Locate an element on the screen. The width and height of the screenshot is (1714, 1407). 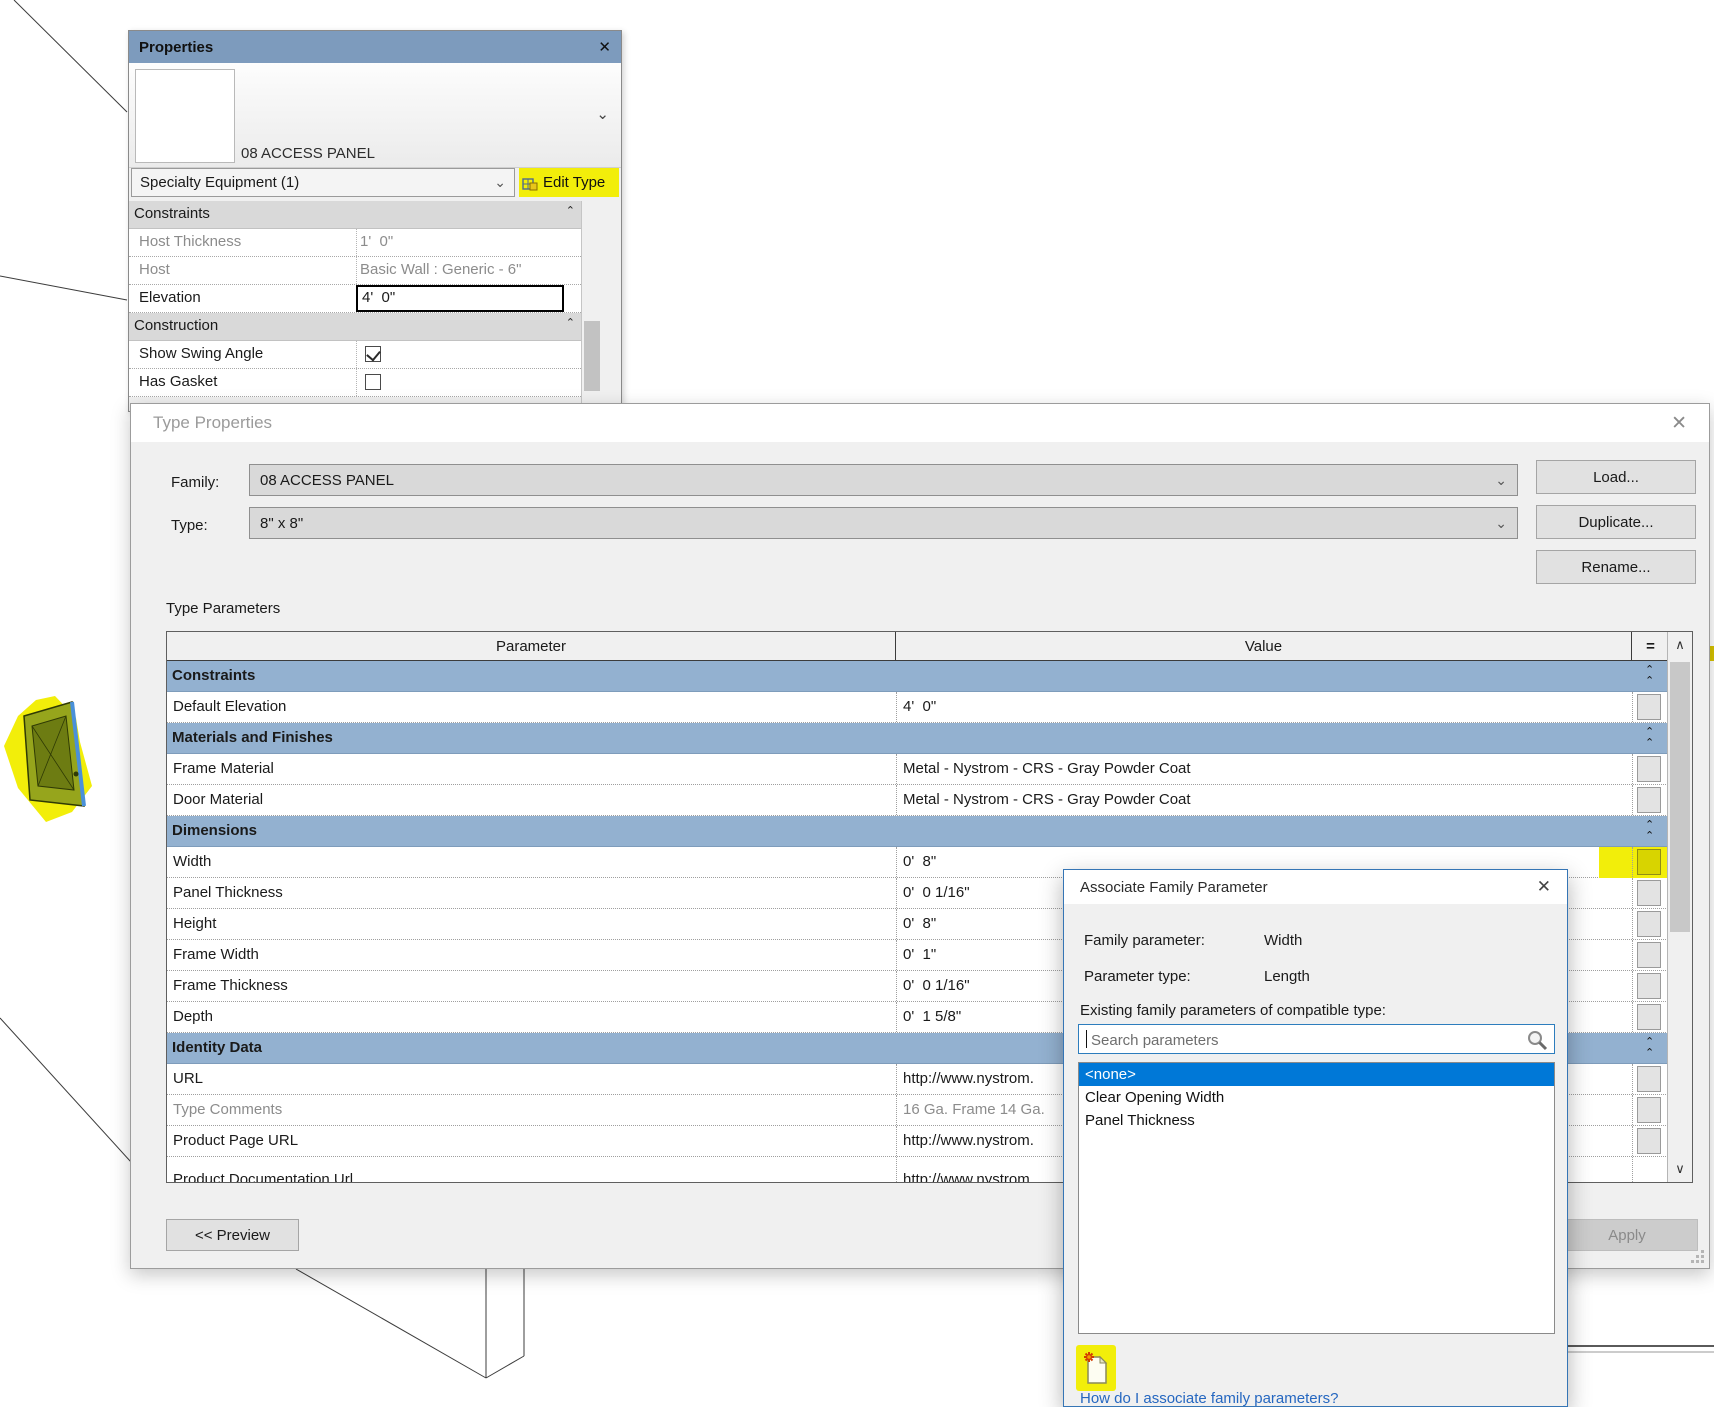
family-combobox: 08 ACCESS PANEL ⌄ is located at coordinates (883, 480).